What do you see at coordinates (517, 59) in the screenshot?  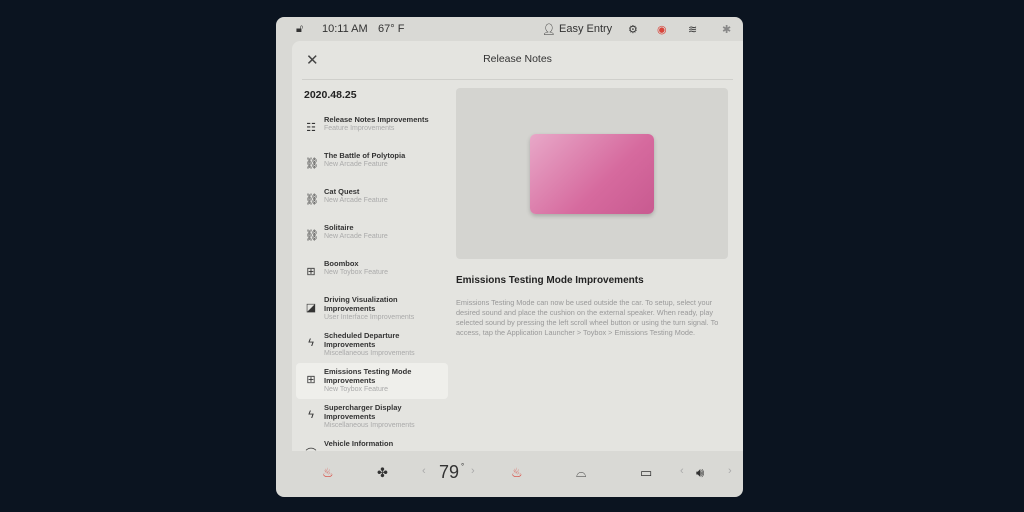 I see `modal-title: Release Notes` at bounding box center [517, 59].